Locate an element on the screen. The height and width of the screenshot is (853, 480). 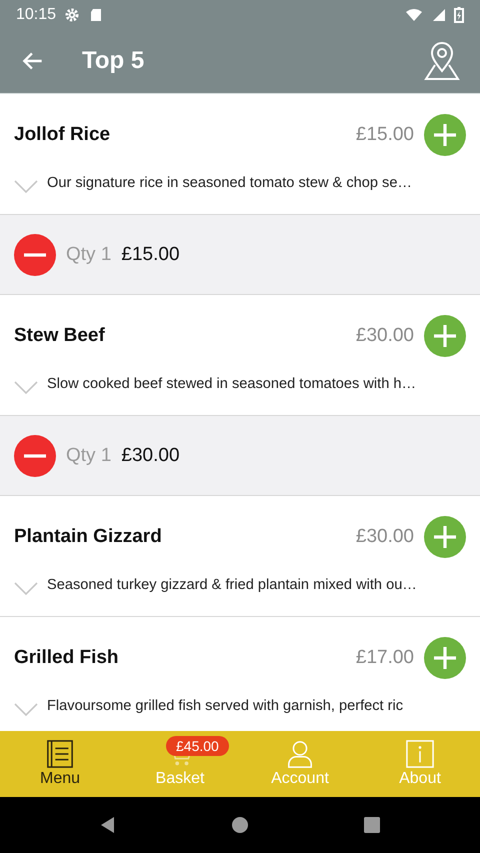
line-total: £30.00 is located at coordinates (150, 455).